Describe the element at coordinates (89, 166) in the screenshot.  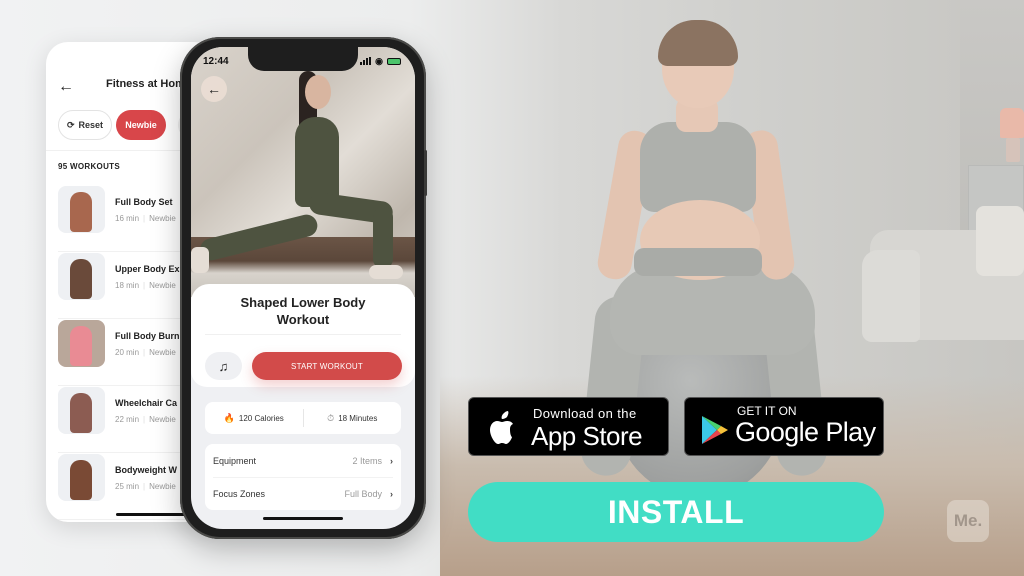
I see `workout-count: 95 WORKOUTS` at that location.